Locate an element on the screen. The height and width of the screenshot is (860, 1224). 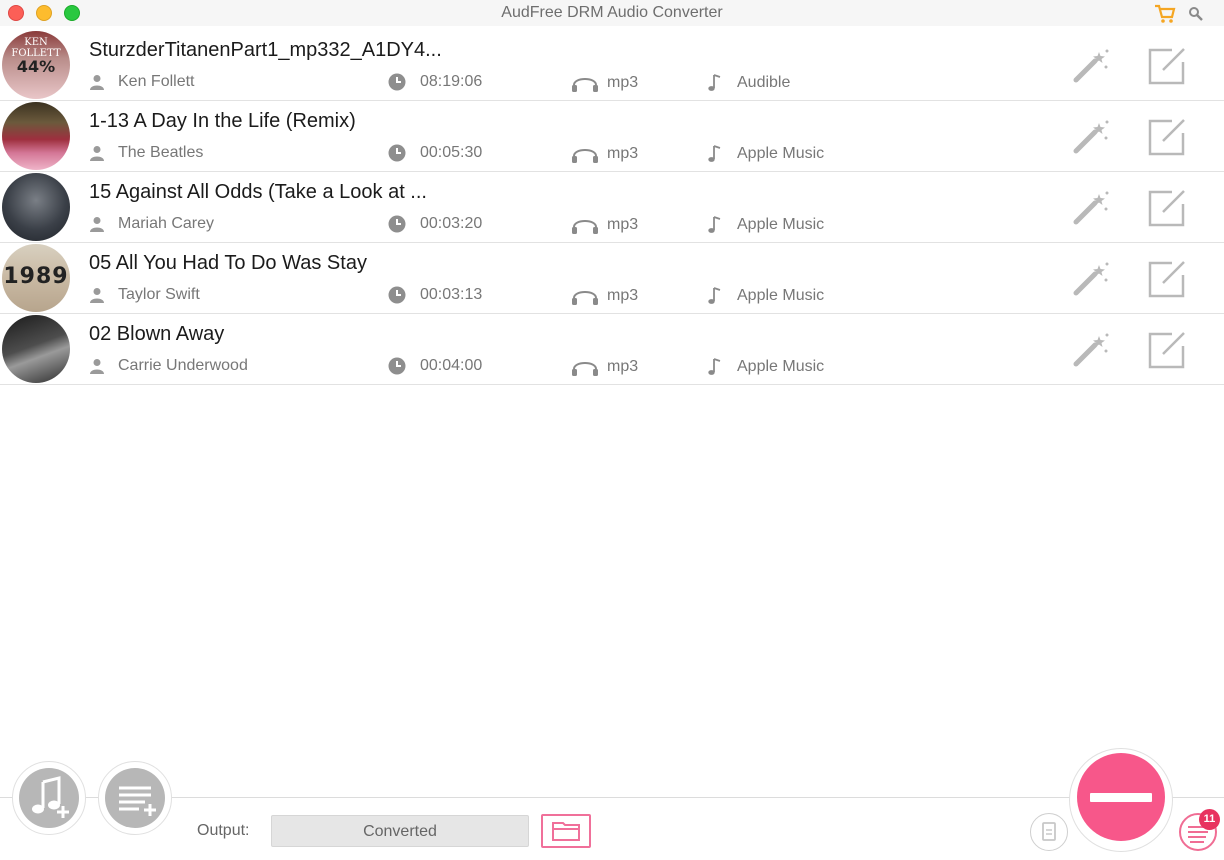
track-duration: 00:05:30 is located at coordinates (435, 153).